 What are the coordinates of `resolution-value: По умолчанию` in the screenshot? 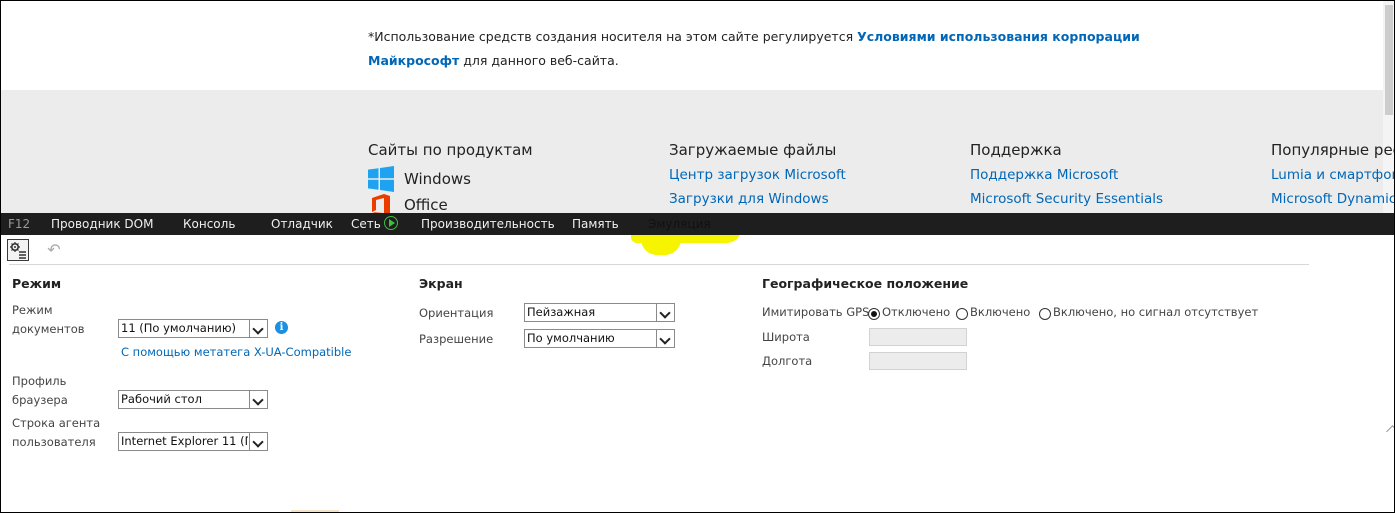 It's located at (571, 338).